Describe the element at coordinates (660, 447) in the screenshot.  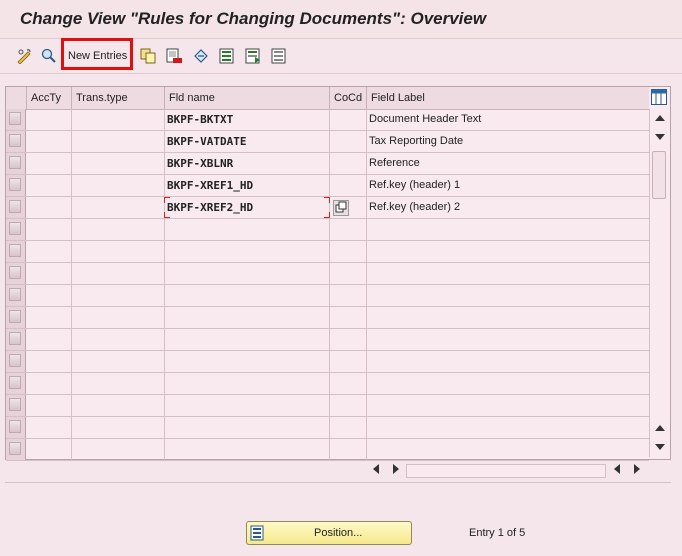
I see `scroll-page-down-icon` at that location.